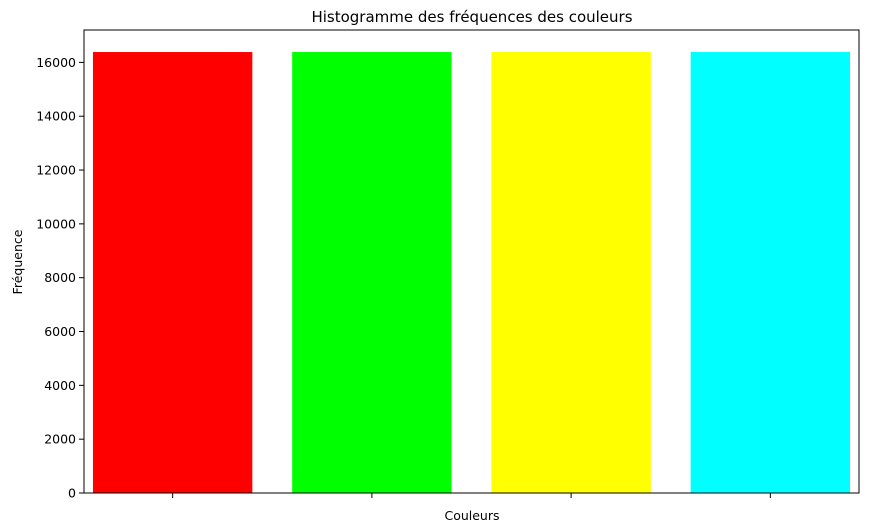  Describe the element at coordinates (17, 261) in the screenshot. I see `y-axis-label: Fréquence` at that location.